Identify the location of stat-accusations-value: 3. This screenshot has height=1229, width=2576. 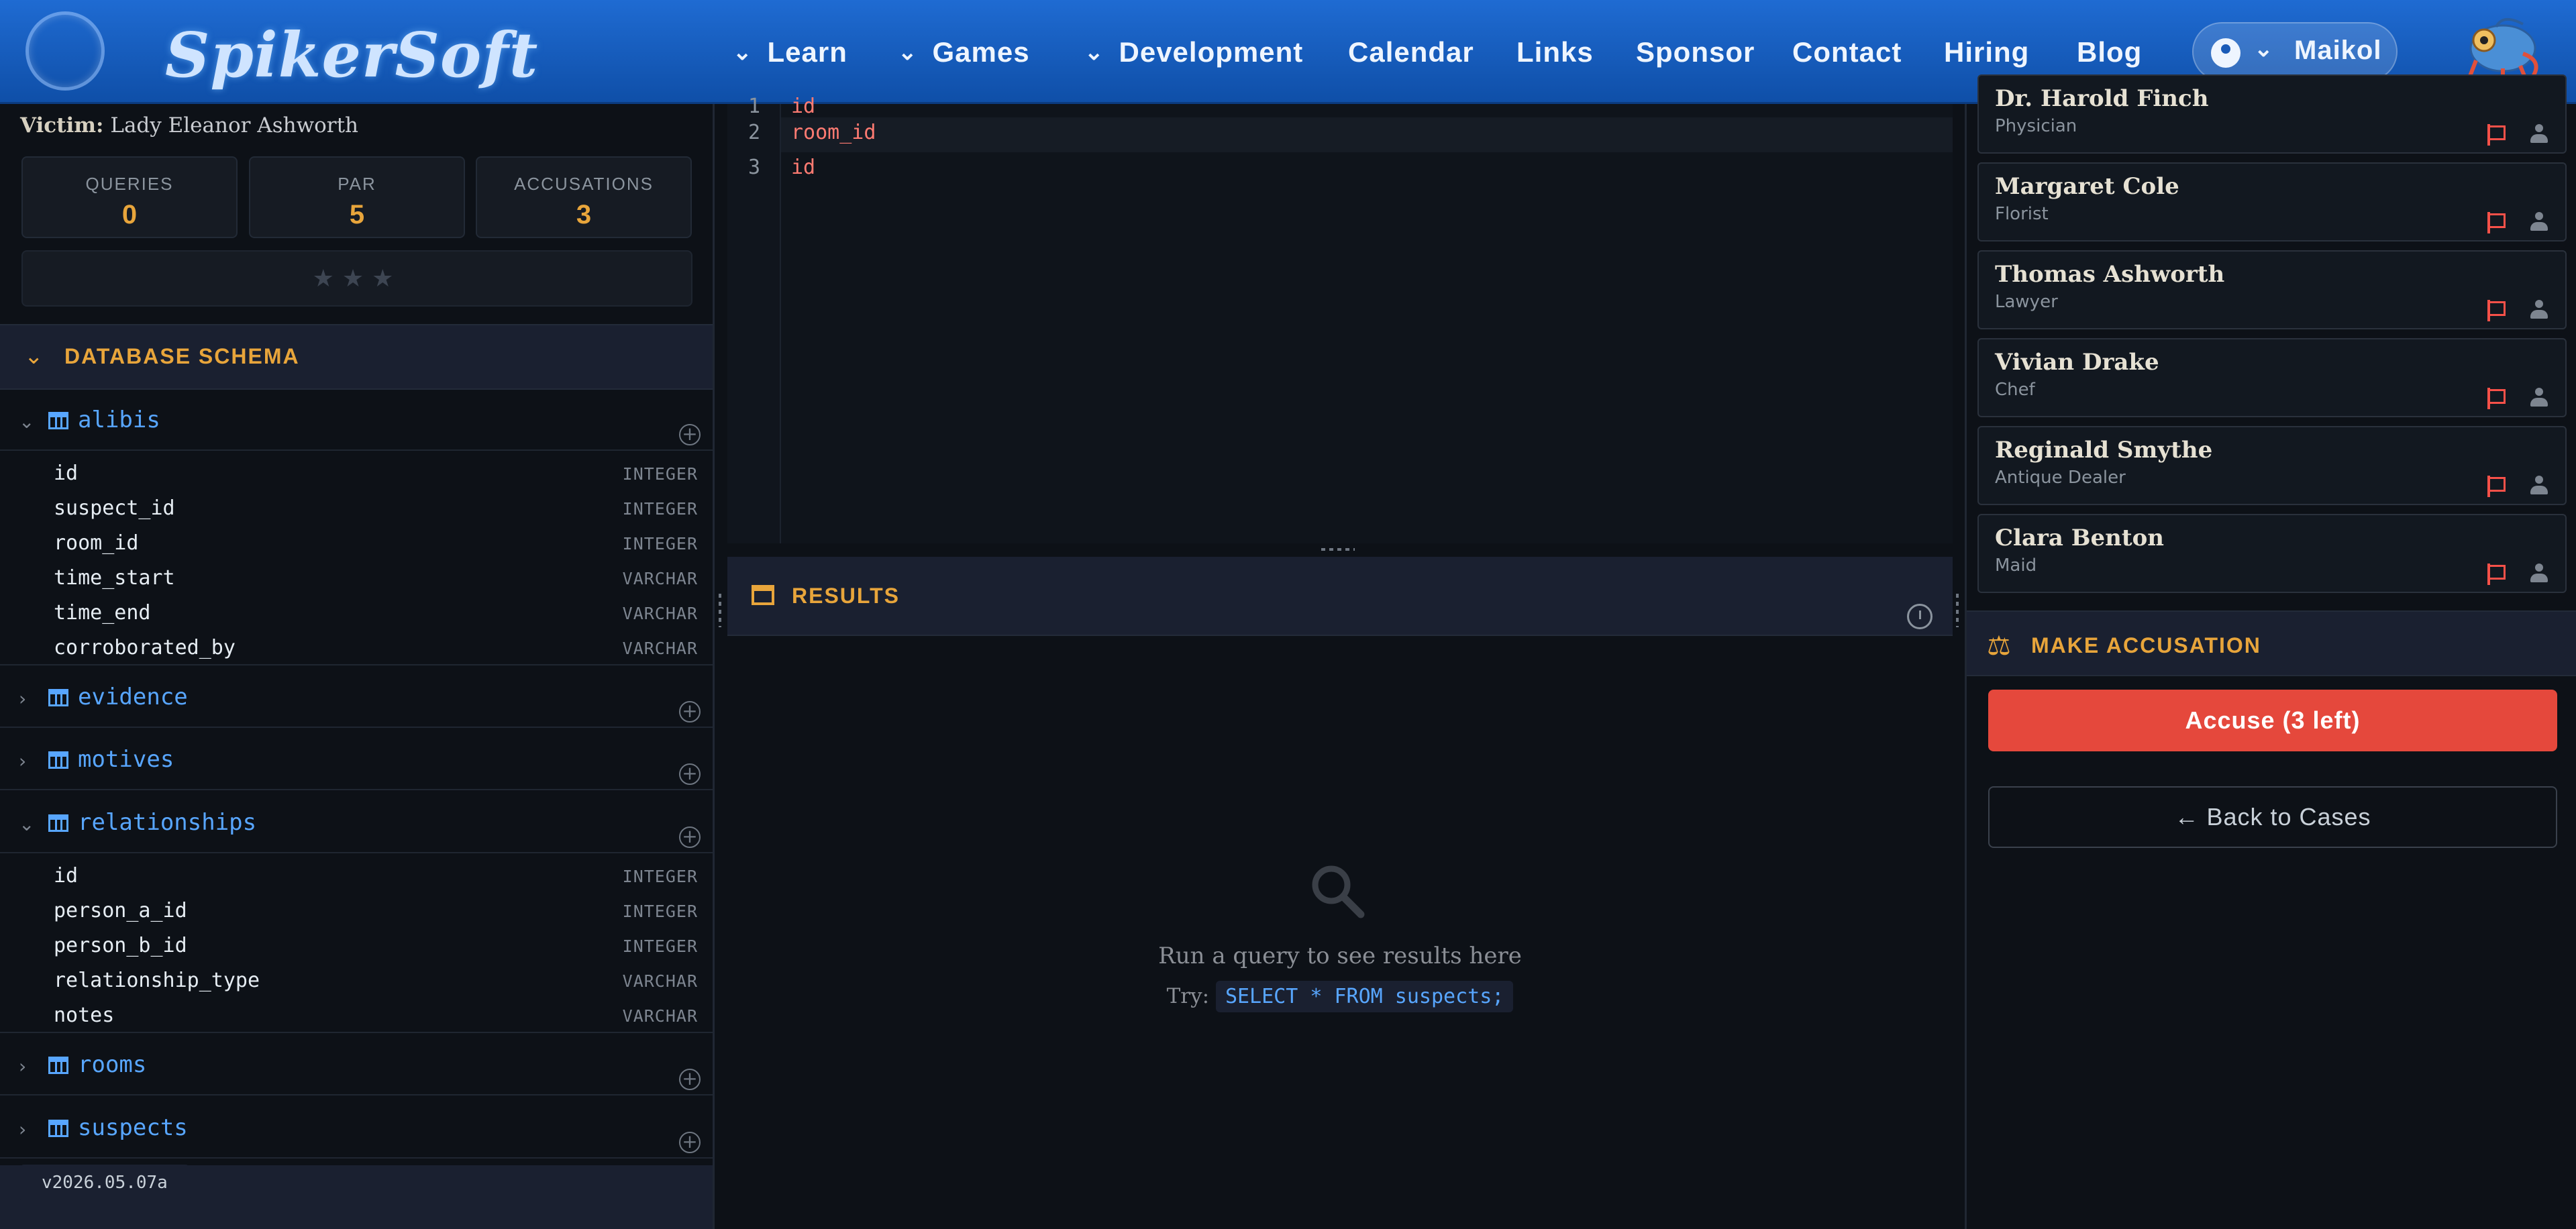
(584, 214).